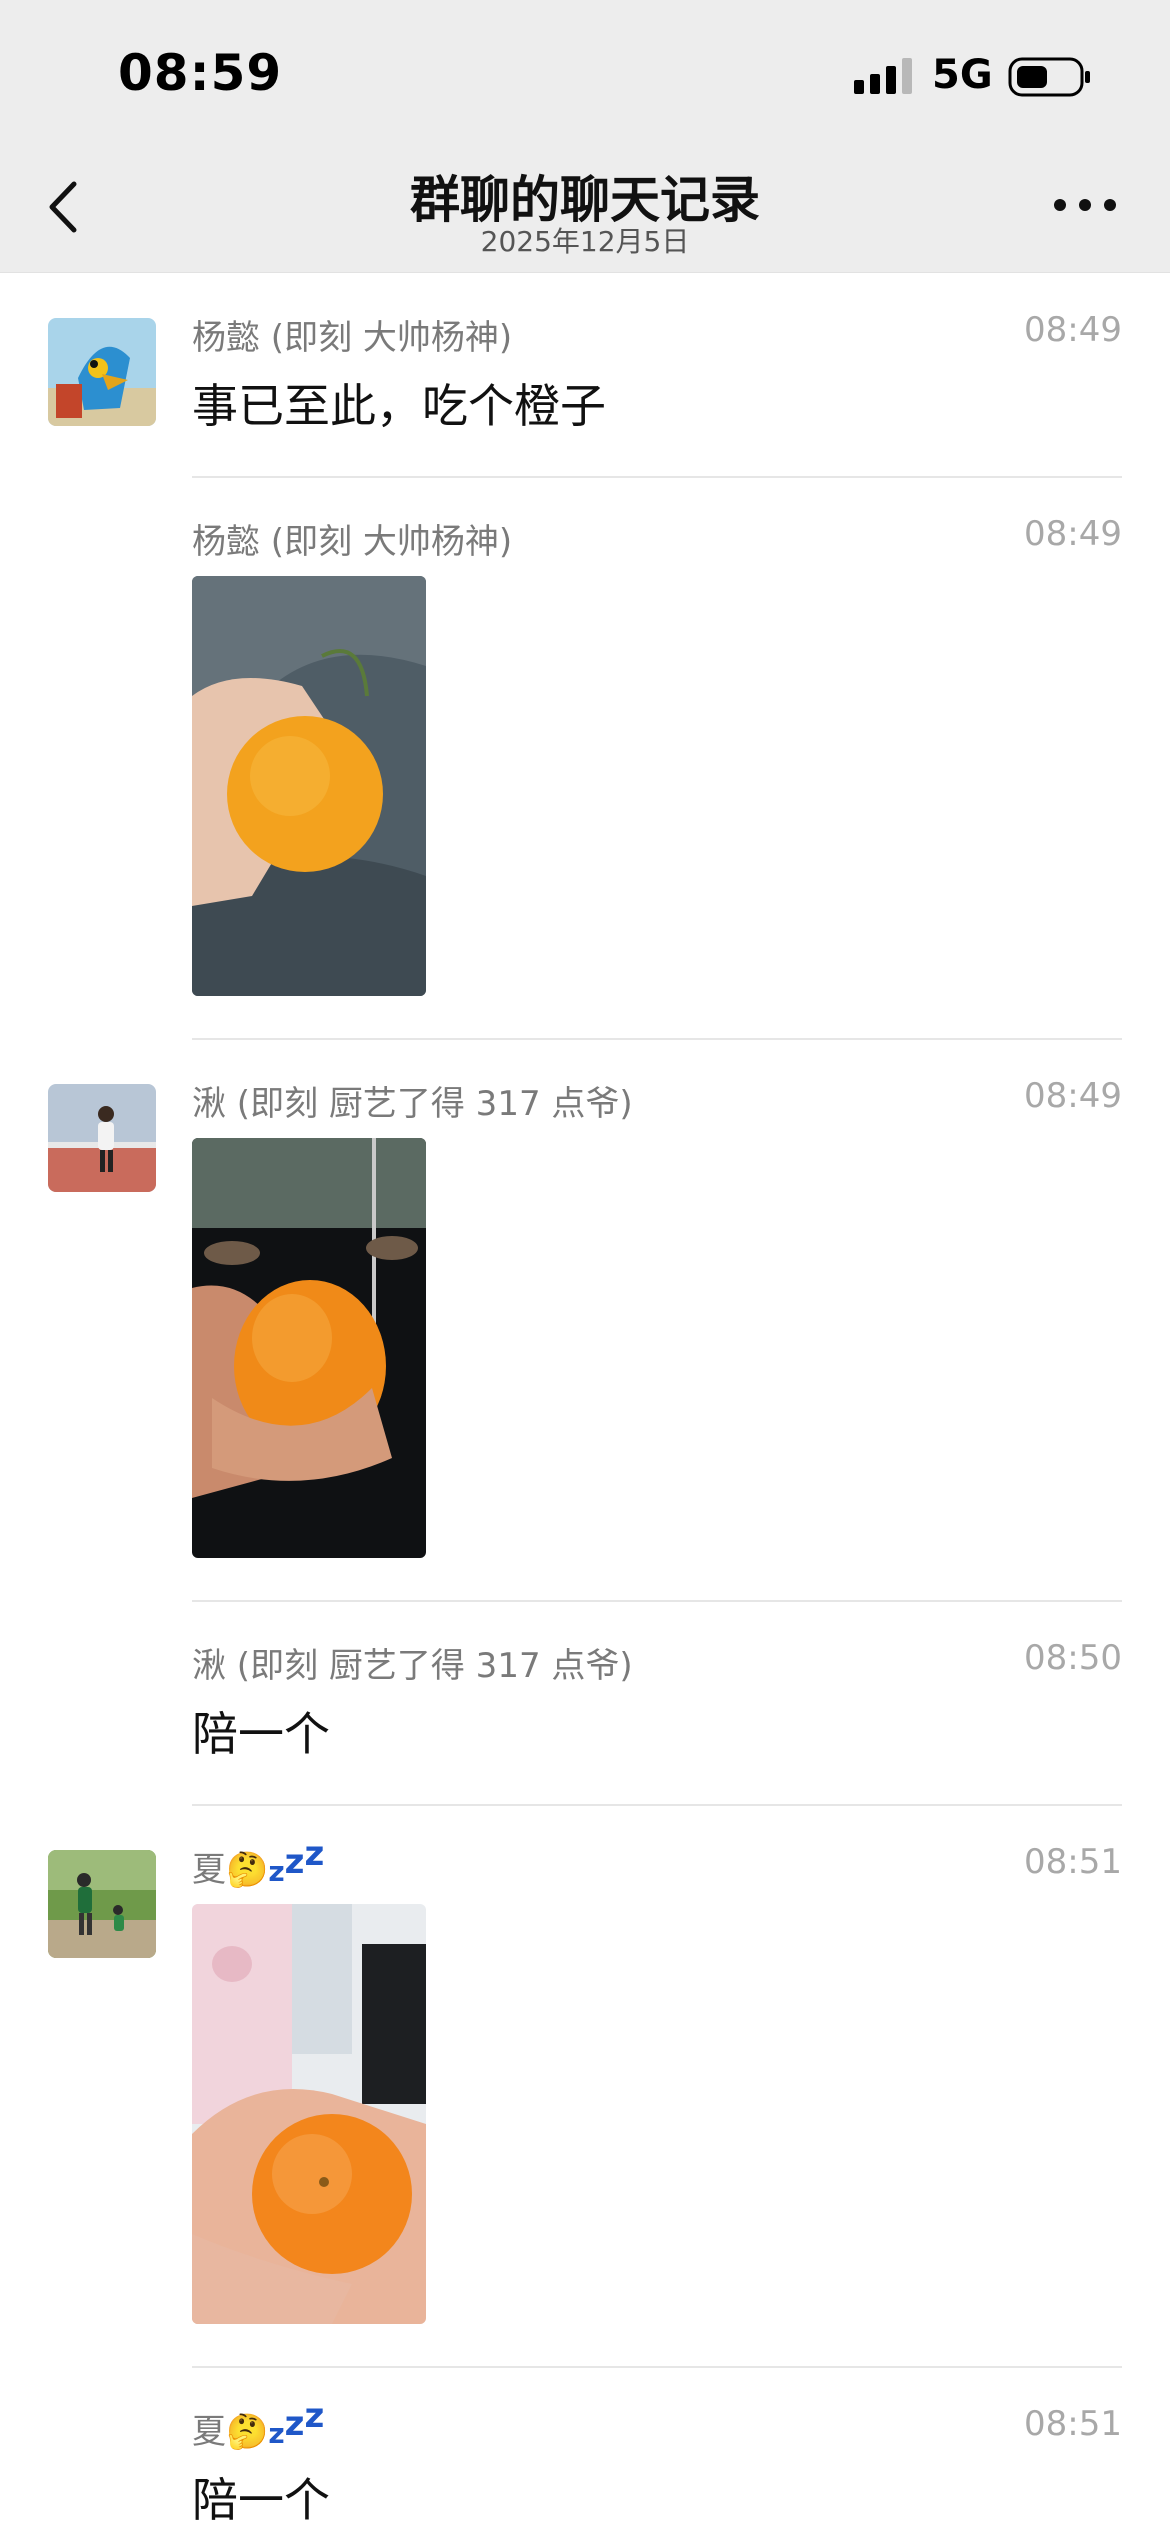 The height and width of the screenshot is (2532, 1170). I want to click on battery-icon, so click(1049, 77).